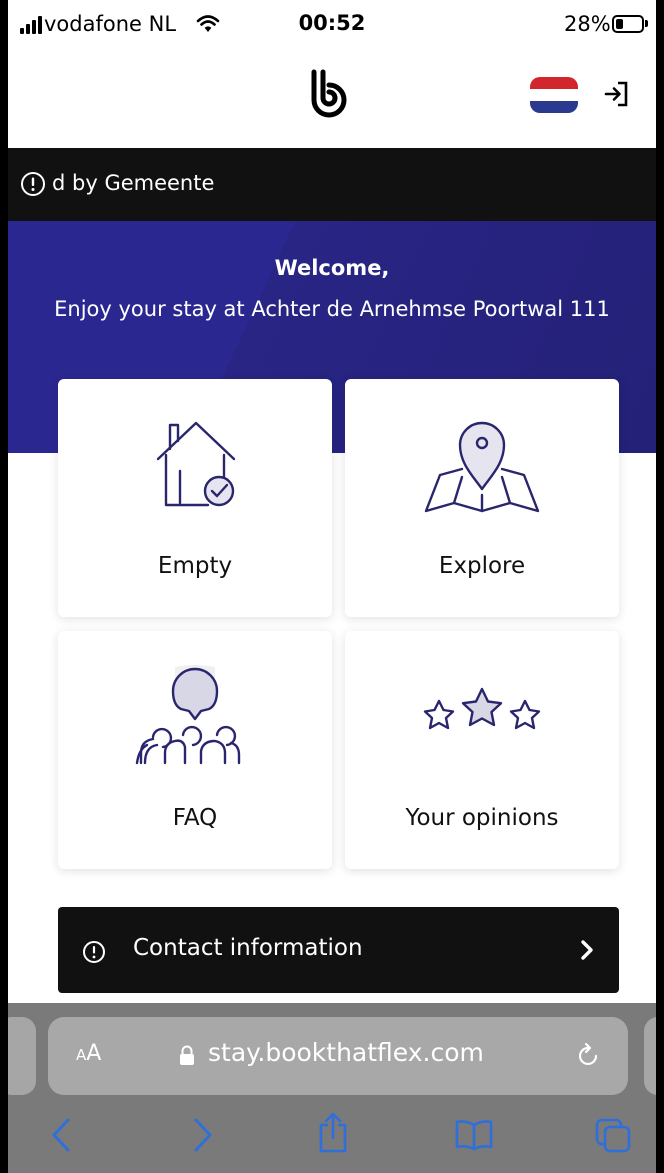  Describe the element at coordinates (195, 818) in the screenshot. I see `tile-faq-label: FAQ` at that location.